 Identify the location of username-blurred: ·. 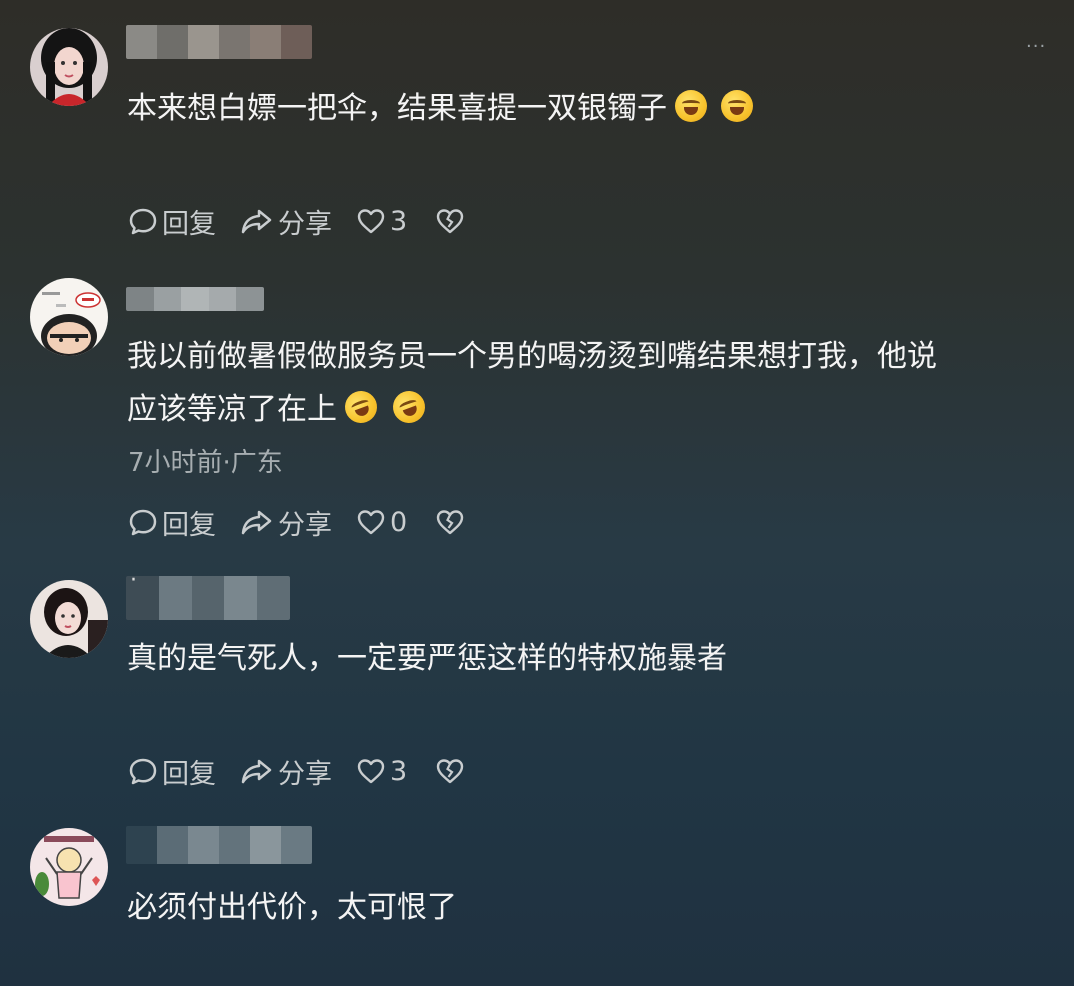
(208, 598).